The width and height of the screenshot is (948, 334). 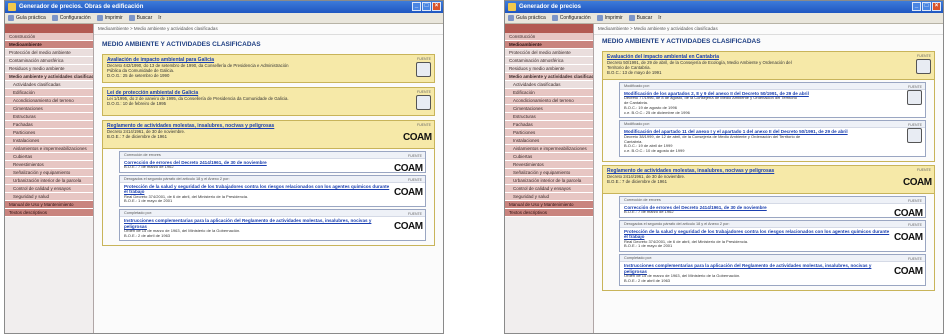 I want to click on title-bar: Generador de precios _ □ ×, so click(x=724, y=7).